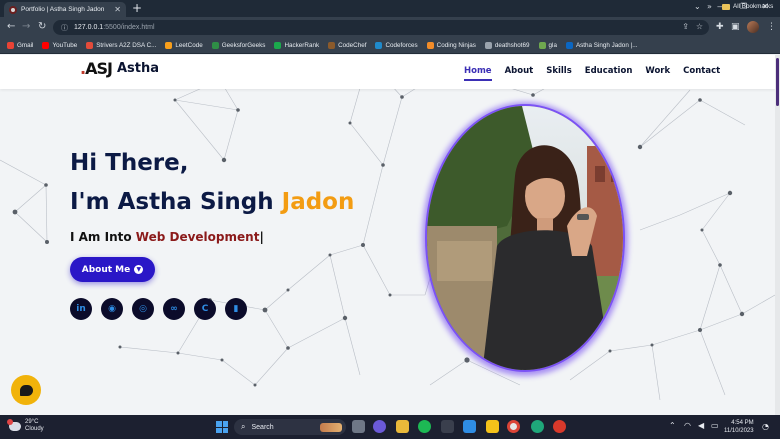  I want to click on tray-chevron-icon: ⌃, so click(672, 425).